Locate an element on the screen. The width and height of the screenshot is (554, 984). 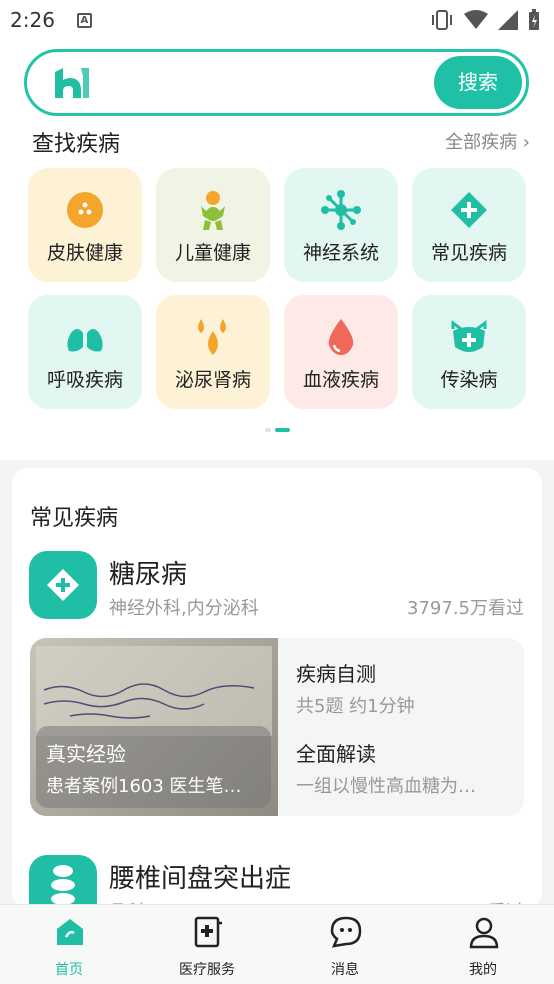
skin-icon is located at coordinates (85, 210).